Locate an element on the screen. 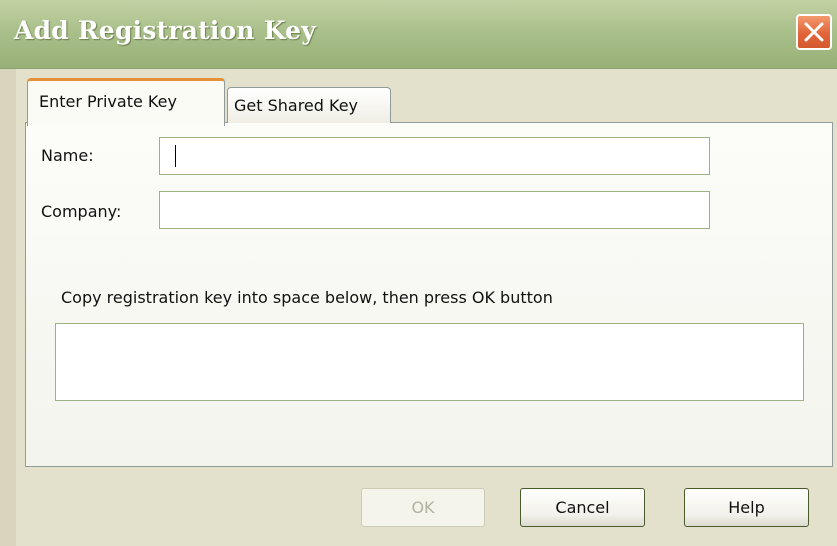  registration-key-input is located at coordinates (429, 362).